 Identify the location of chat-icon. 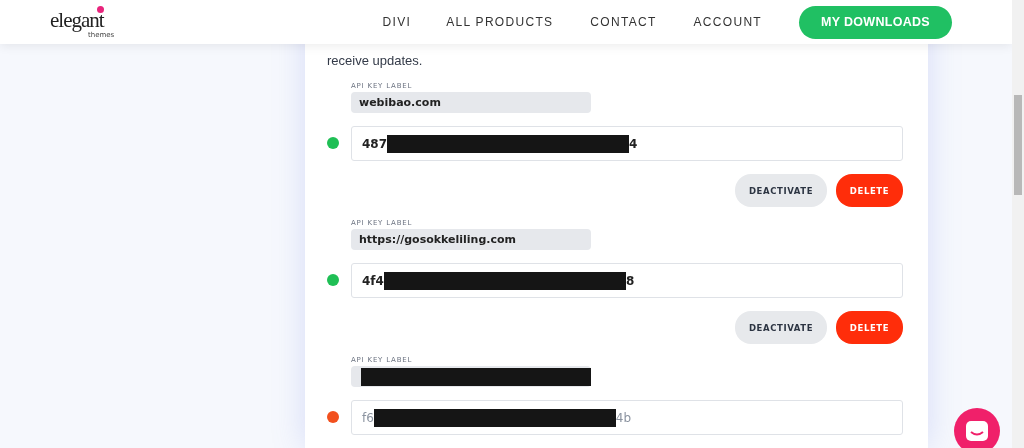
(977, 431).